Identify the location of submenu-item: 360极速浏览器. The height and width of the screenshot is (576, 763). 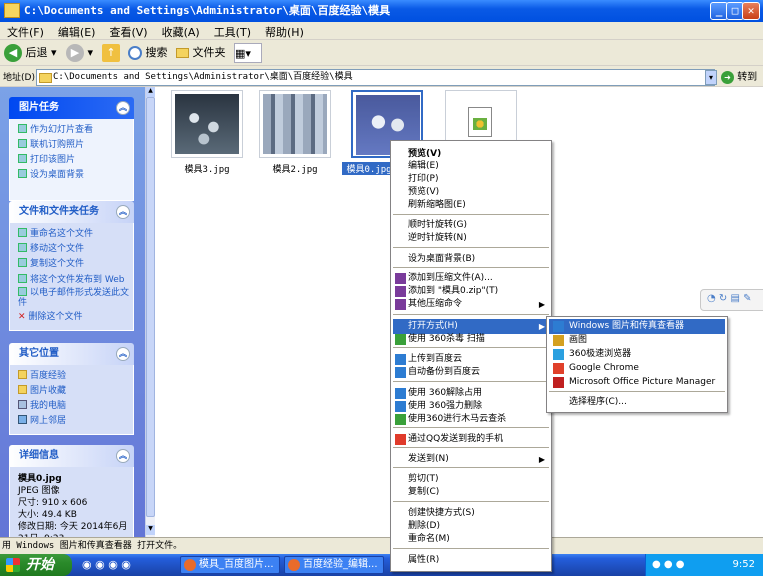
(637, 354).